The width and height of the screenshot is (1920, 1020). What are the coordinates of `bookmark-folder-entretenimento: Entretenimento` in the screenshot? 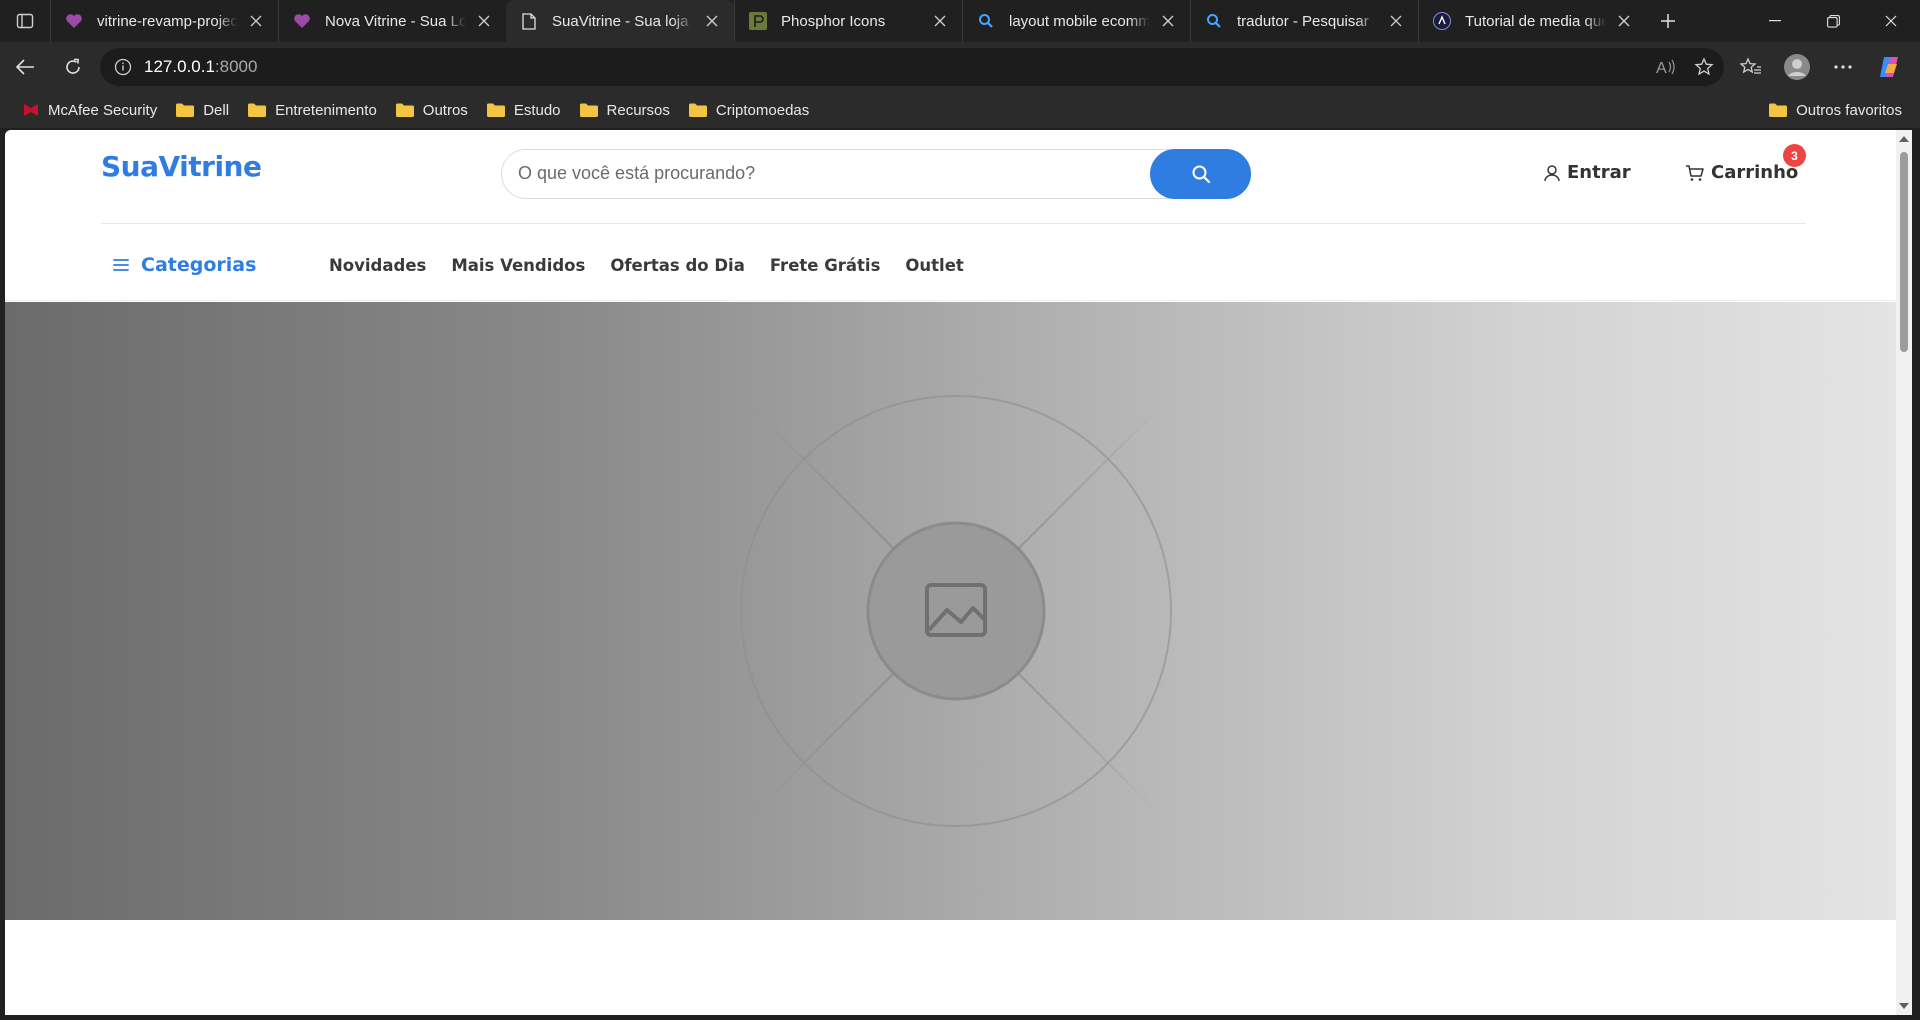 It's located at (312, 110).